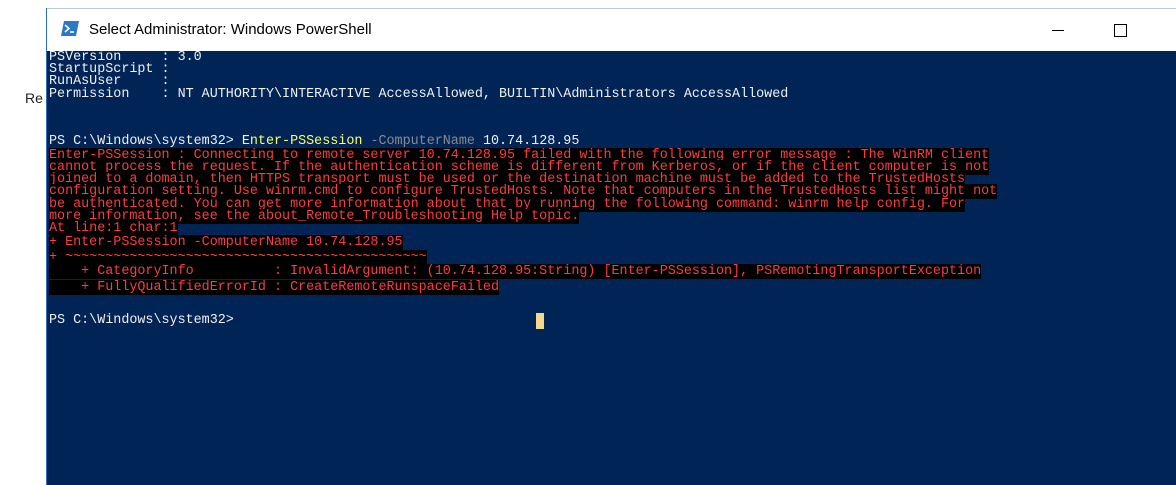 The image size is (1176, 485). I want to click on text-cursor, so click(539, 320).